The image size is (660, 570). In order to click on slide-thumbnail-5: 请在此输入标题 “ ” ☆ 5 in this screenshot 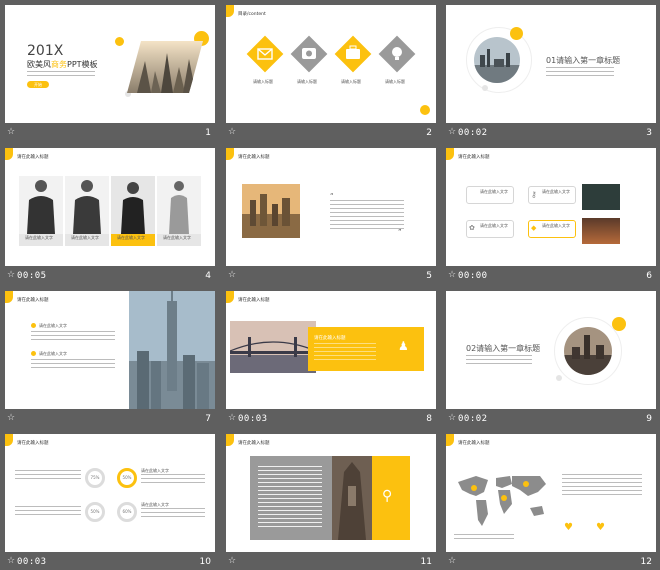, I will do `click(331, 219)`.